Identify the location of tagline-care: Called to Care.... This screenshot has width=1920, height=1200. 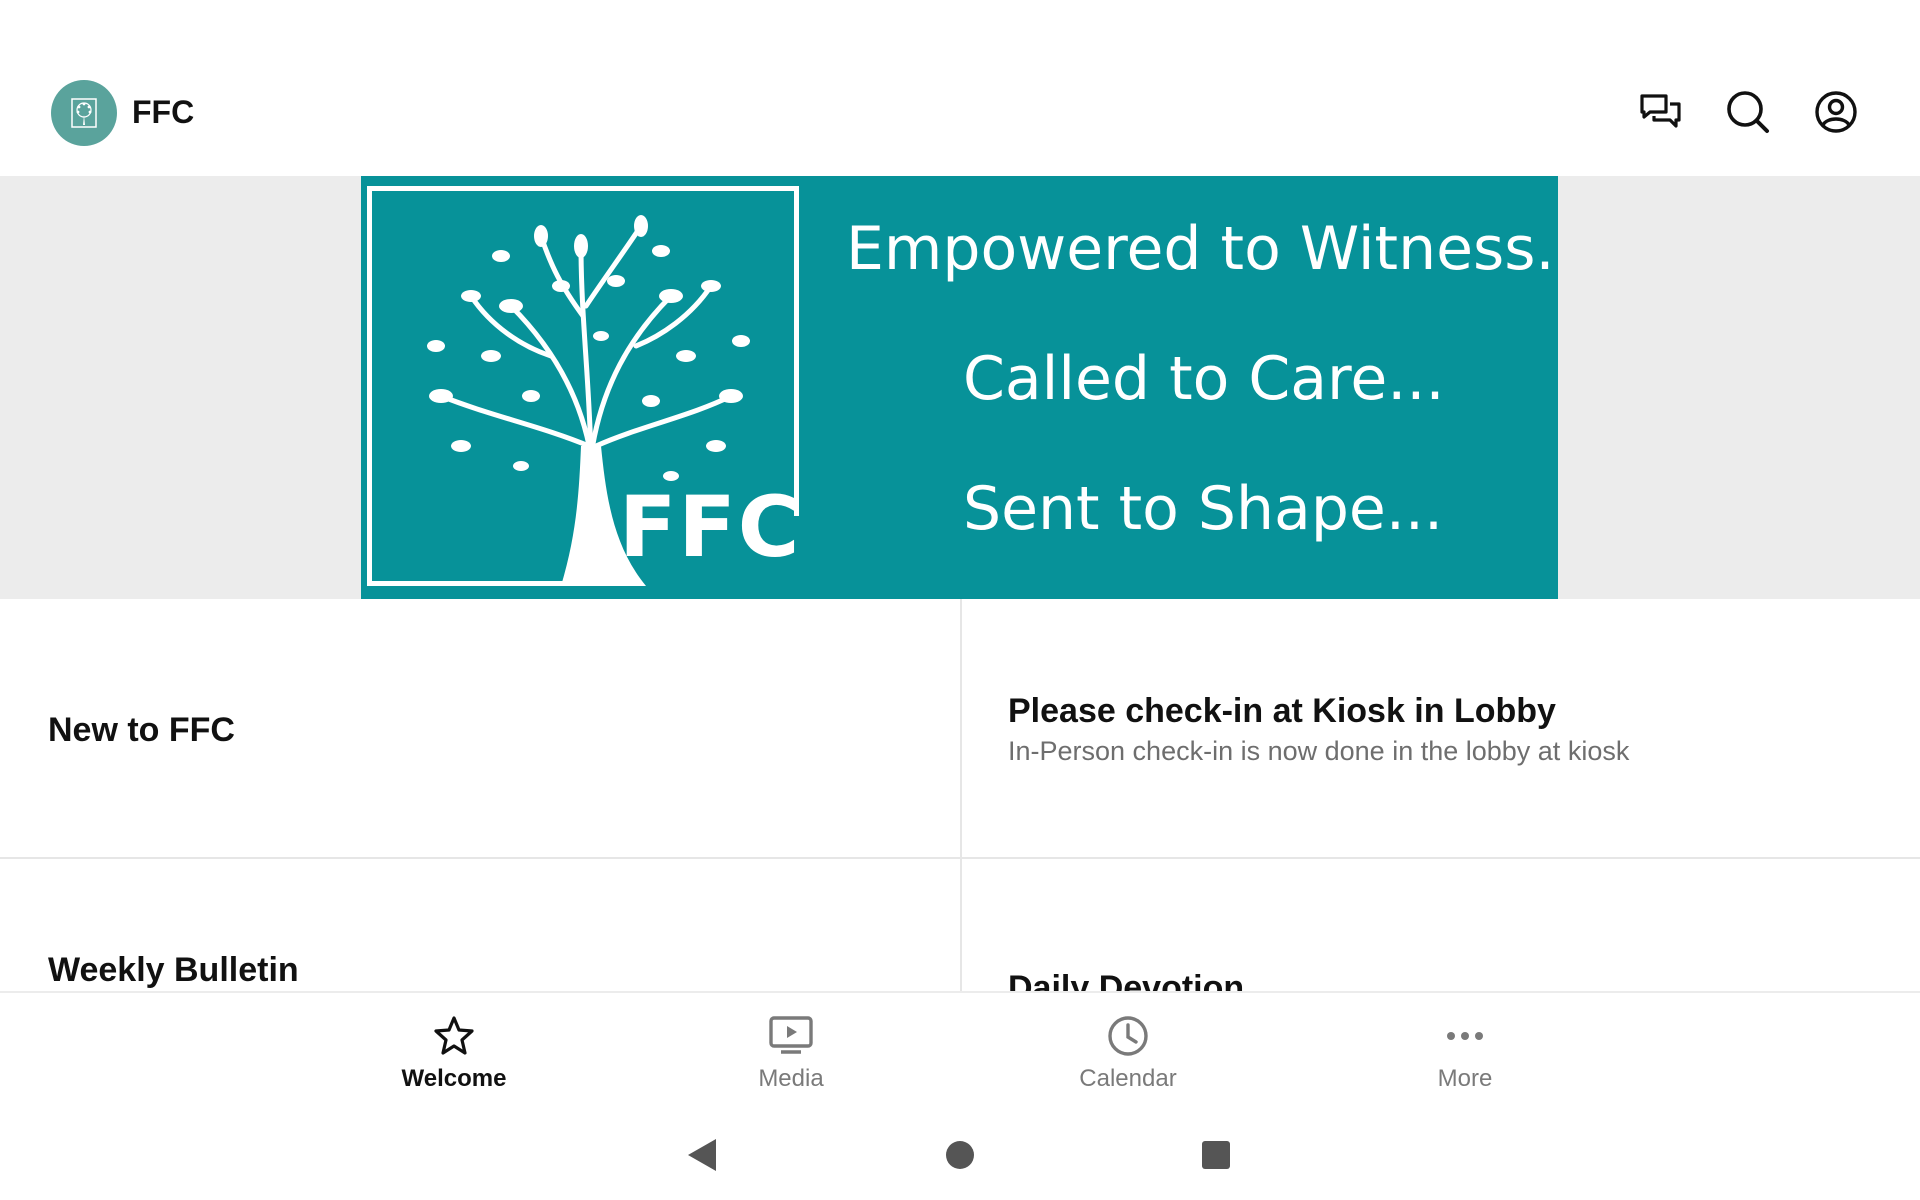
(1204, 379).